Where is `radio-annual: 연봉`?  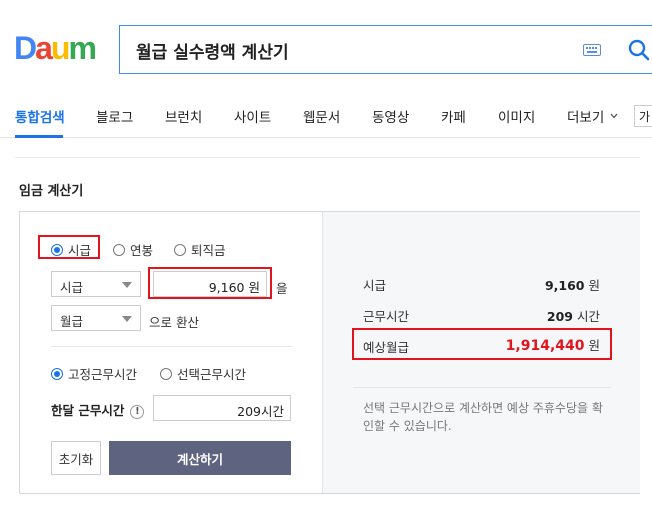 radio-annual: 연봉 is located at coordinates (133, 249).